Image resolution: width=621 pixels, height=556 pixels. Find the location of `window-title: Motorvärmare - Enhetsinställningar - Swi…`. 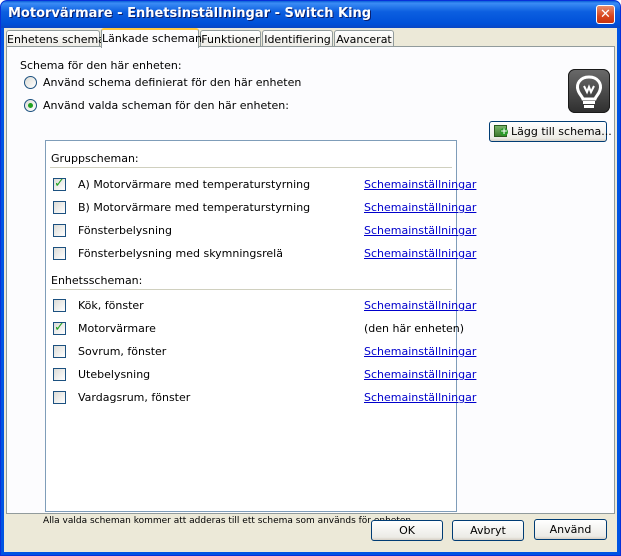

window-title: Motorvärmare - Enhetsinställningar - Swi… is located at coordinates (190, 13).